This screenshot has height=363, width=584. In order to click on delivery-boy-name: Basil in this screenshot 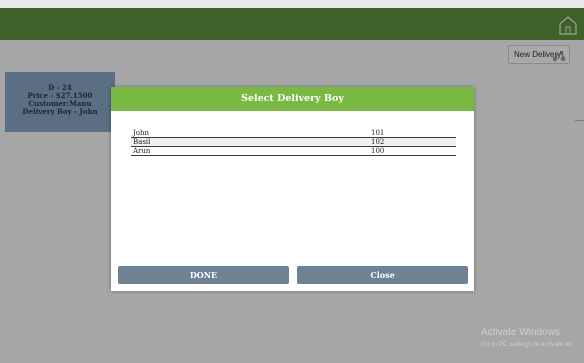, I will do `click(142, 142)`.